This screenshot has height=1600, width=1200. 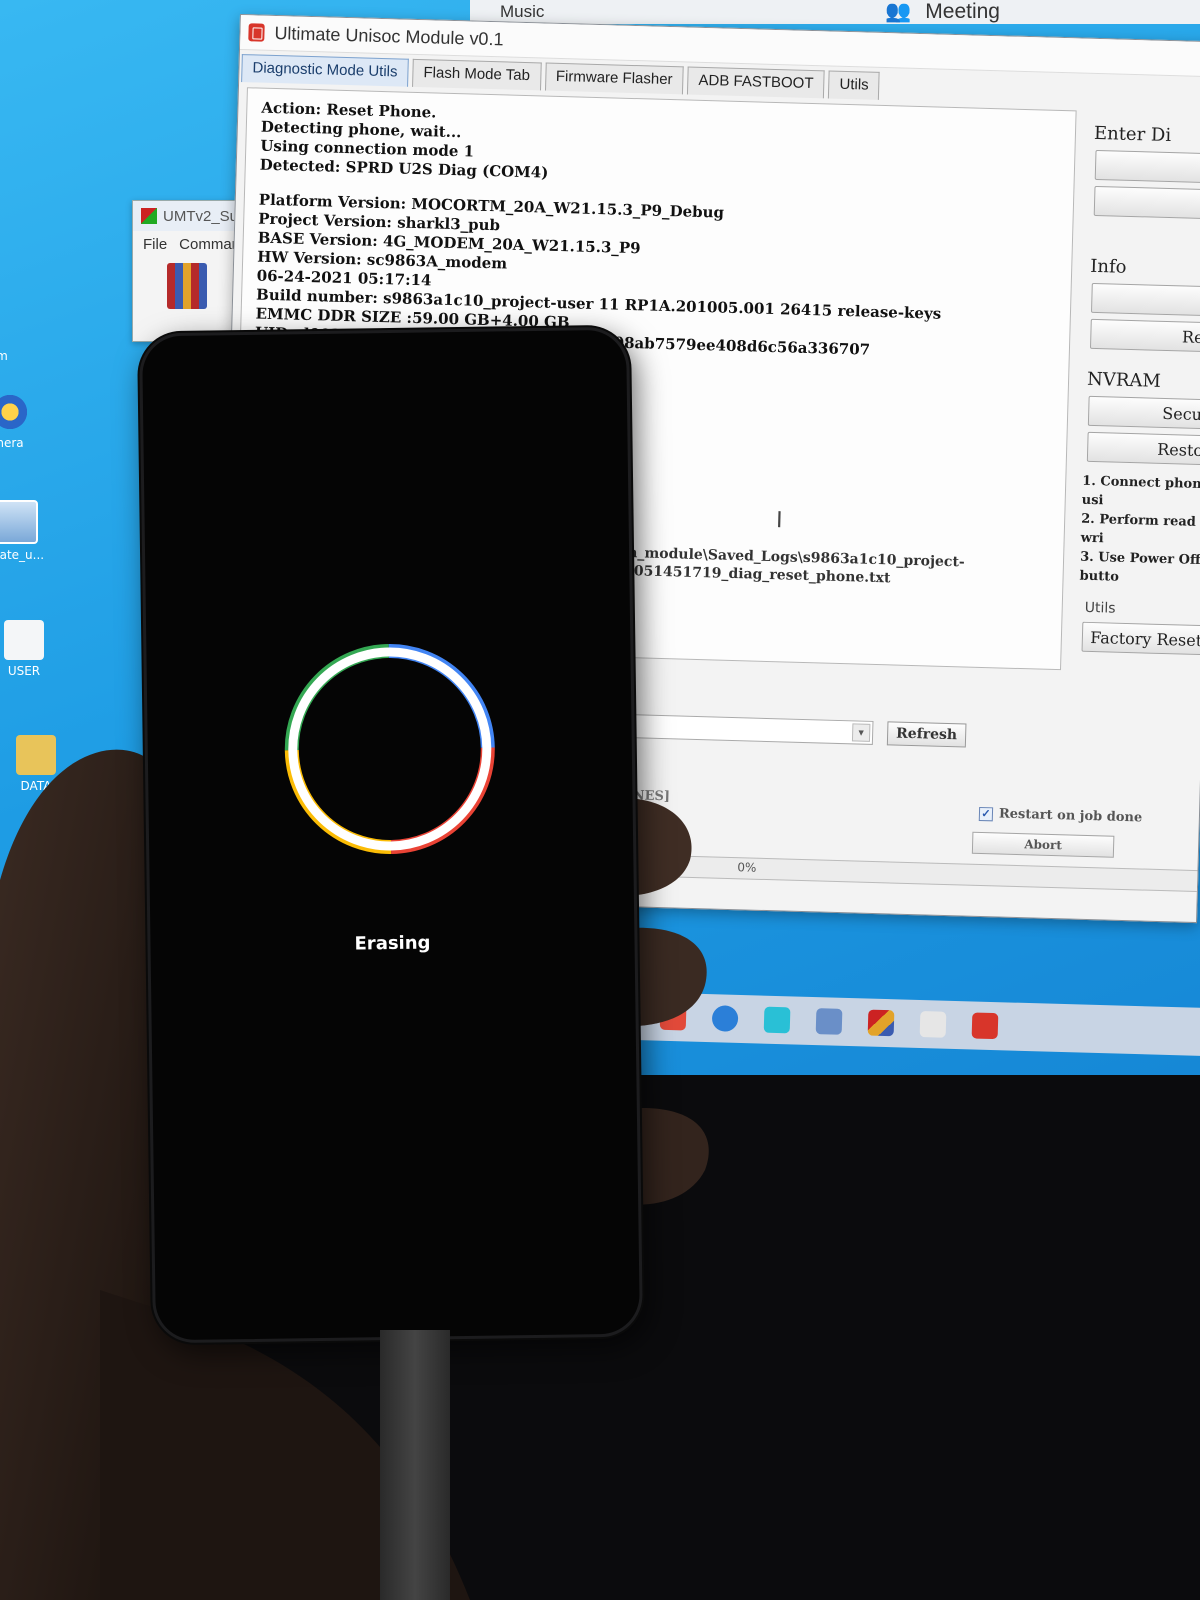 What do you see at coordinates (477, 74) in the screenshot?
I see `tab-flash-mode: Flash Mode Tab` at bounding box center [477, 74].